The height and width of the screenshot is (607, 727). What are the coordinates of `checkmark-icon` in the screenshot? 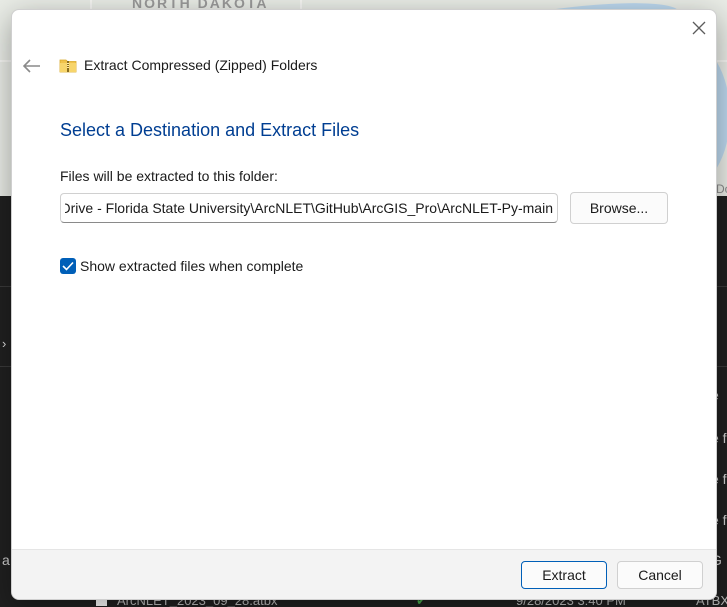 It's located at (68, 266).